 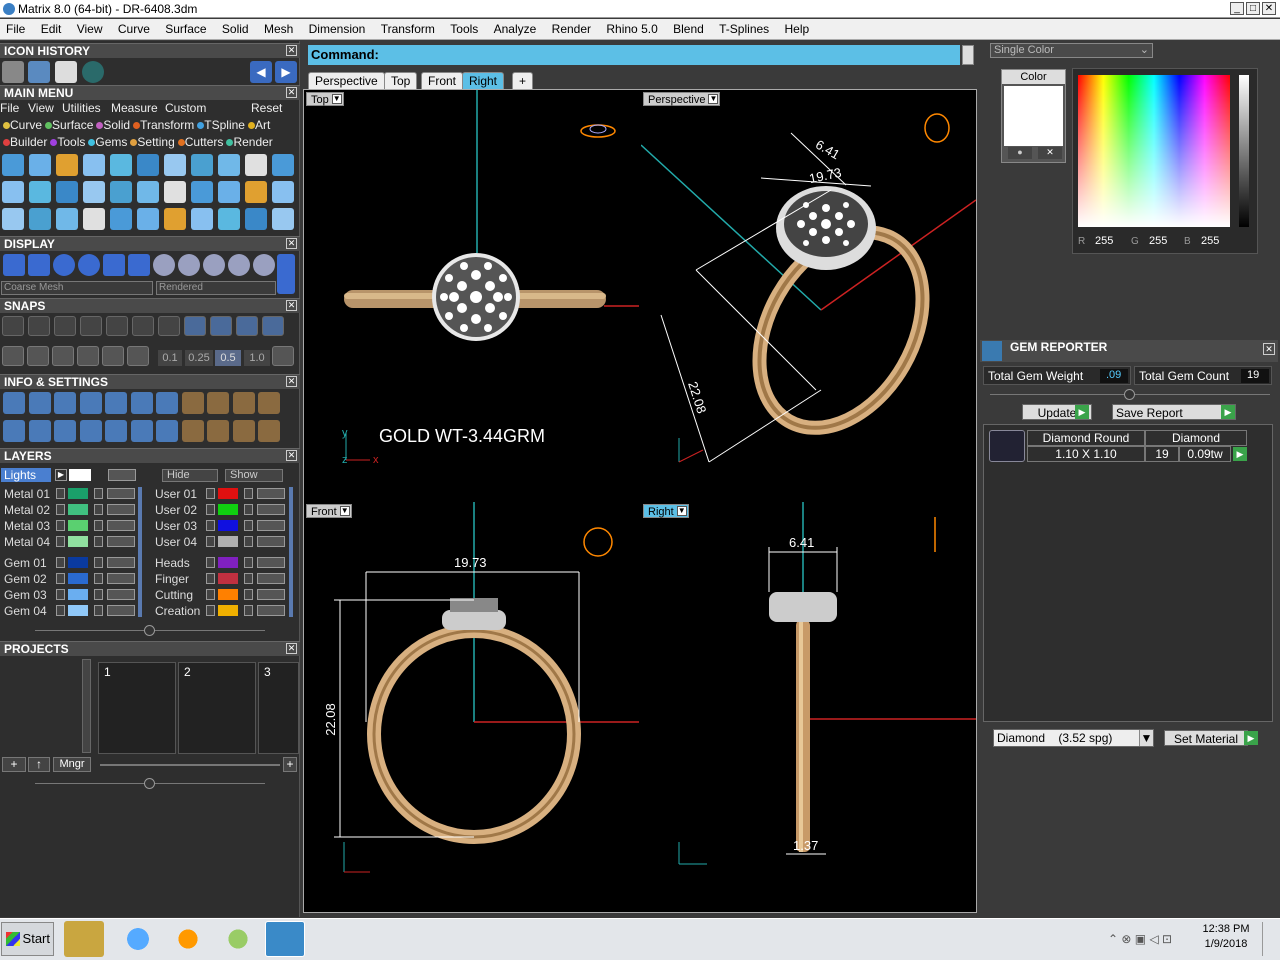 What do you see at coordinates (138, 939) in the screenshot?
I see `internet-explorer-icon` at bounding box center [138, 939].